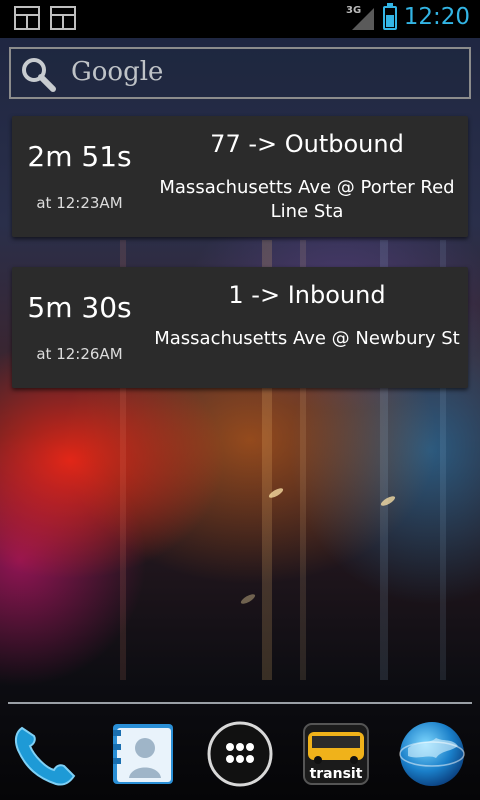 This screenshot has width=480, height=800. I want to click on arrival-eta: 5m 30s, so click(79, 307).